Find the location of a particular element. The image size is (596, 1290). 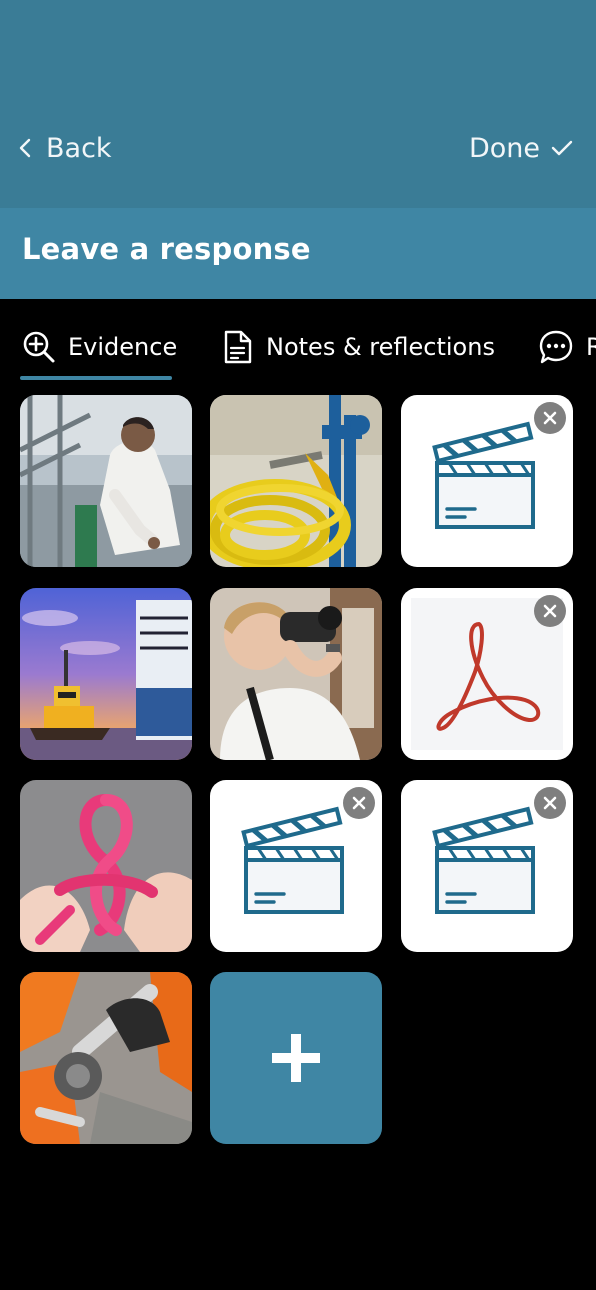

tab-evidence-label: Evidence is located at coordinates (123, 347).